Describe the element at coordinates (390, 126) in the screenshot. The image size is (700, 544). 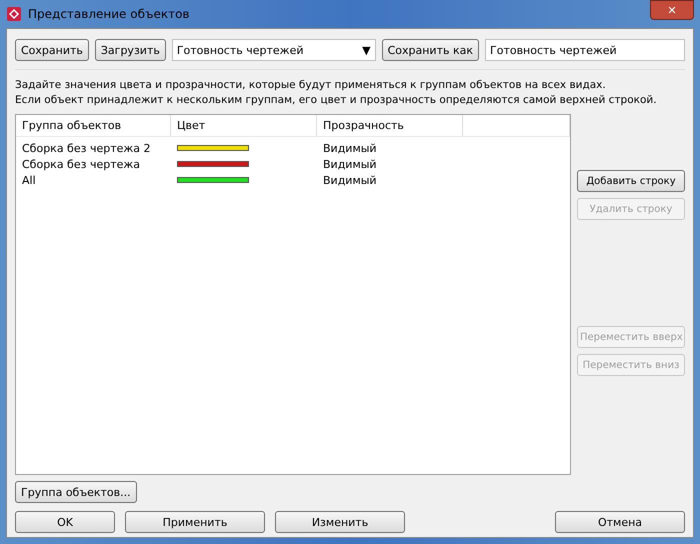
I see `column-header: Прозрачность` at that location.